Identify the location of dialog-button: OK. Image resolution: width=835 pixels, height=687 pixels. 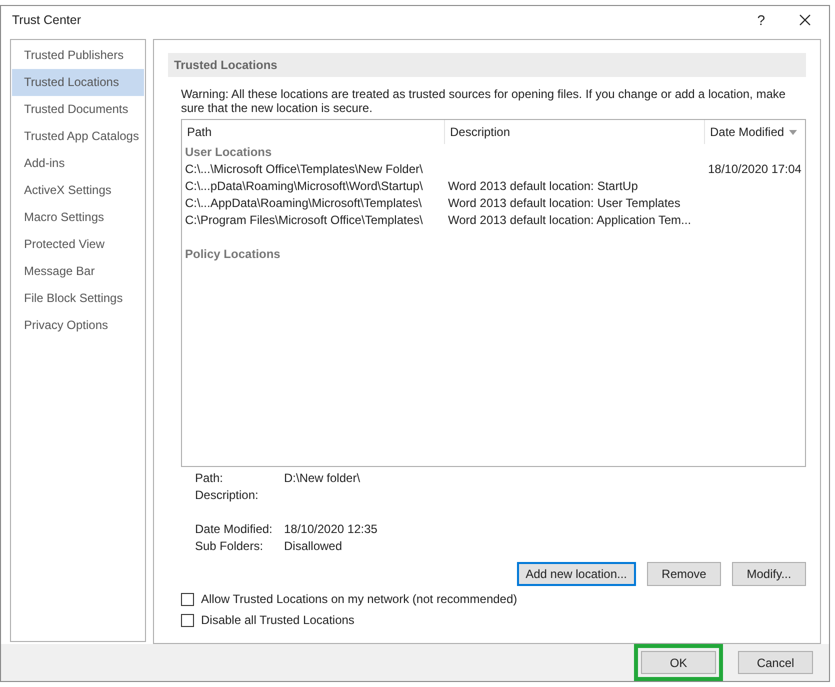
(678, 662).